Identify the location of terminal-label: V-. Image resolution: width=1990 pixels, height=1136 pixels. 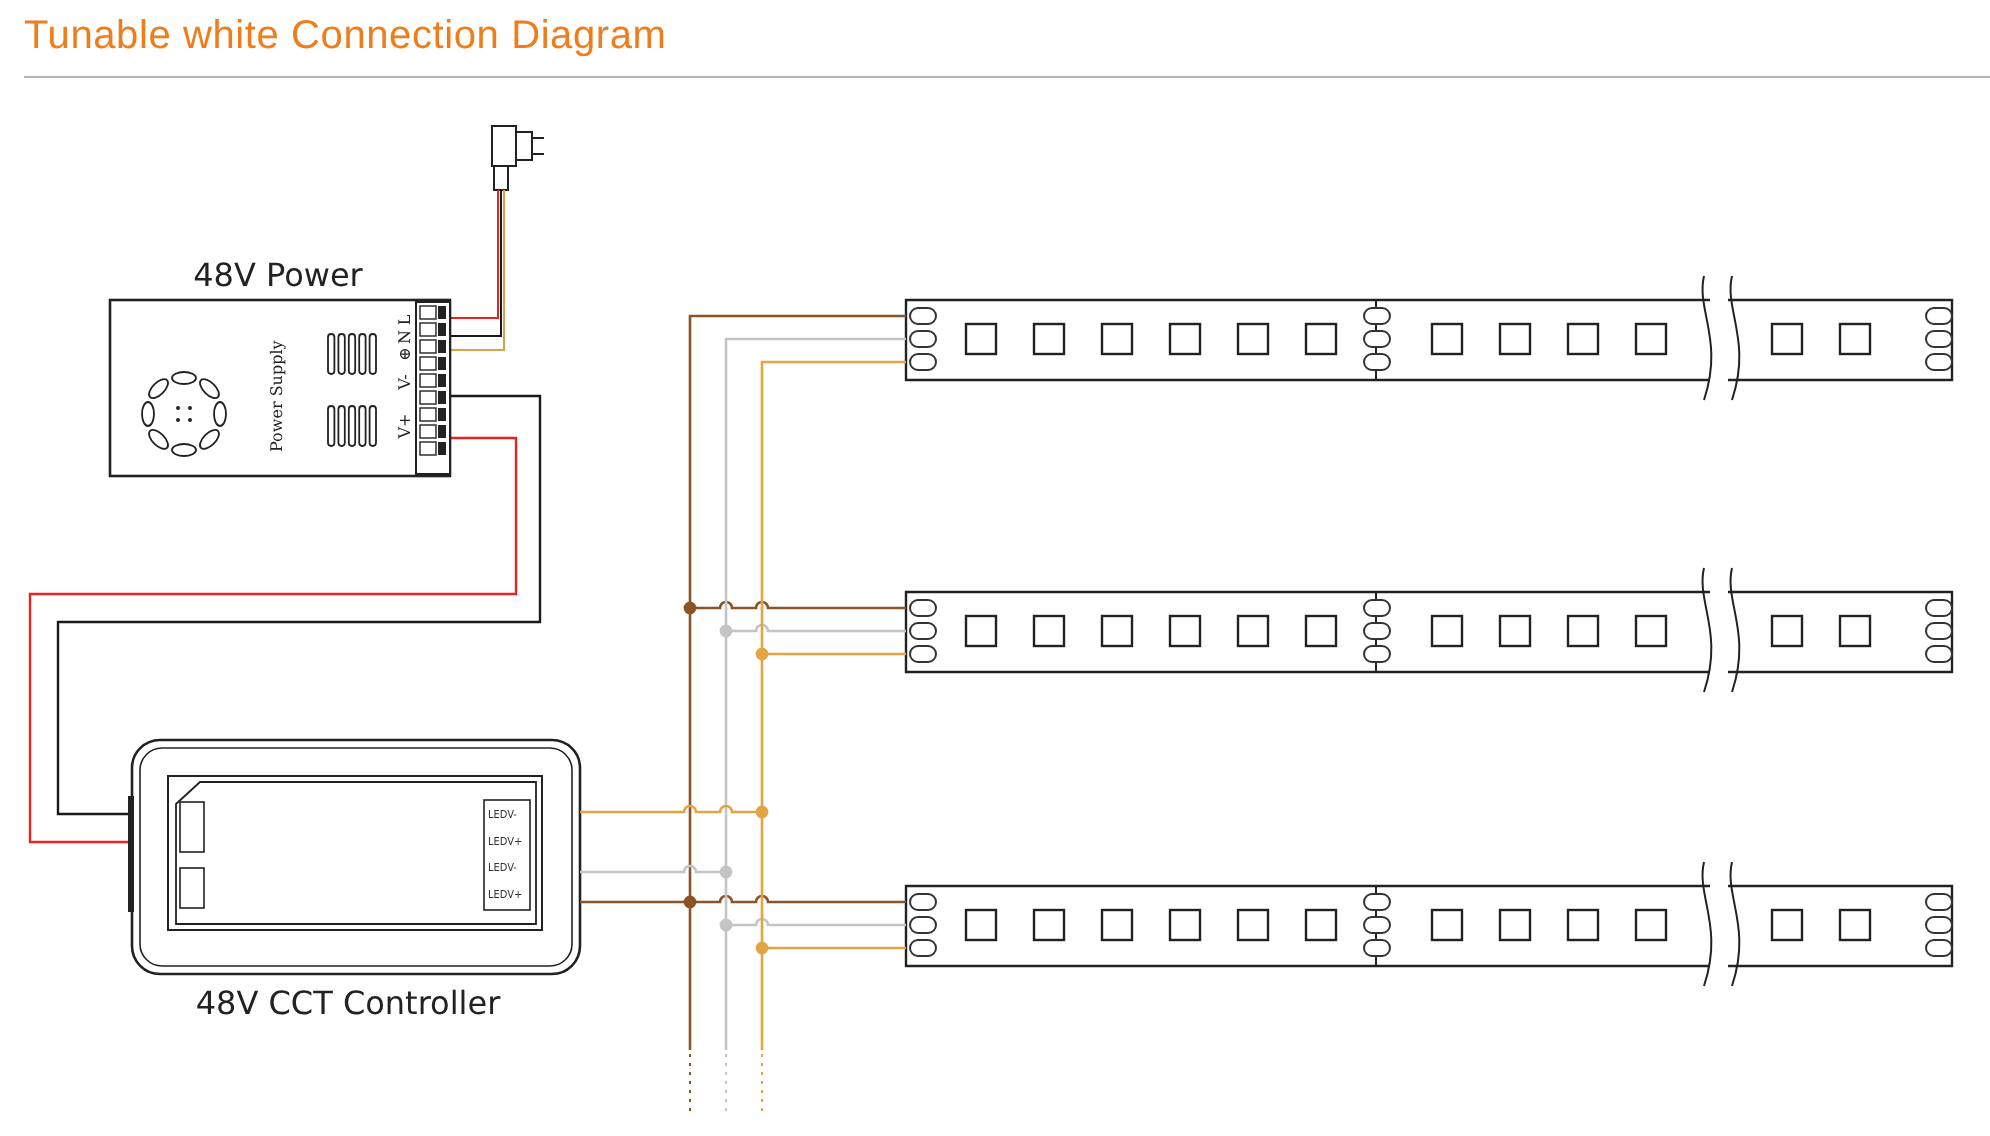
(405, 382).